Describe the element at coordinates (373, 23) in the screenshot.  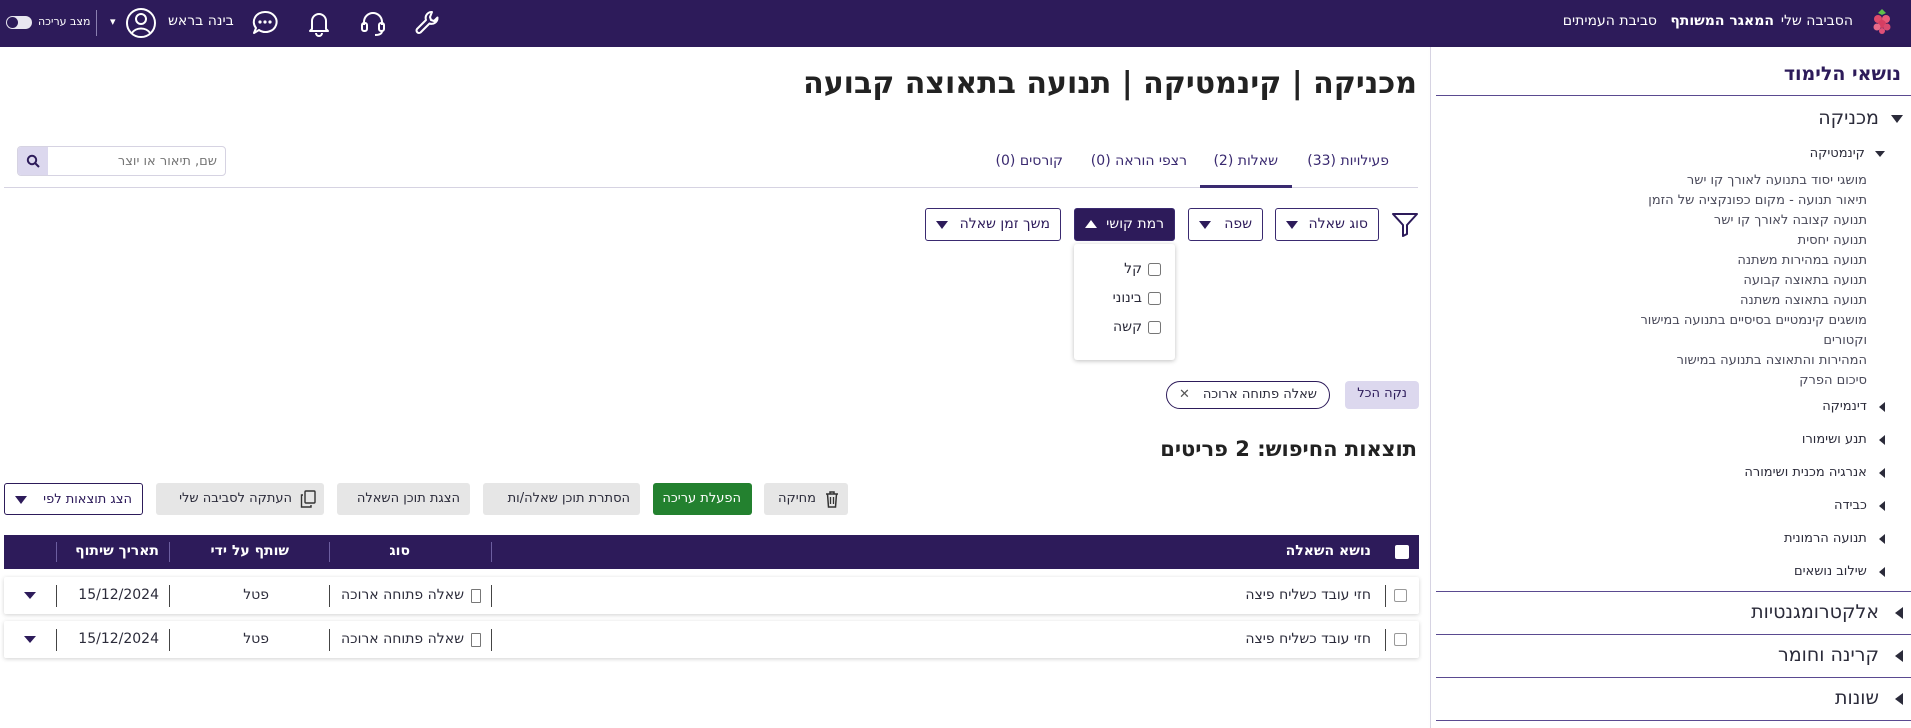
I see `headset-icon` at that location.